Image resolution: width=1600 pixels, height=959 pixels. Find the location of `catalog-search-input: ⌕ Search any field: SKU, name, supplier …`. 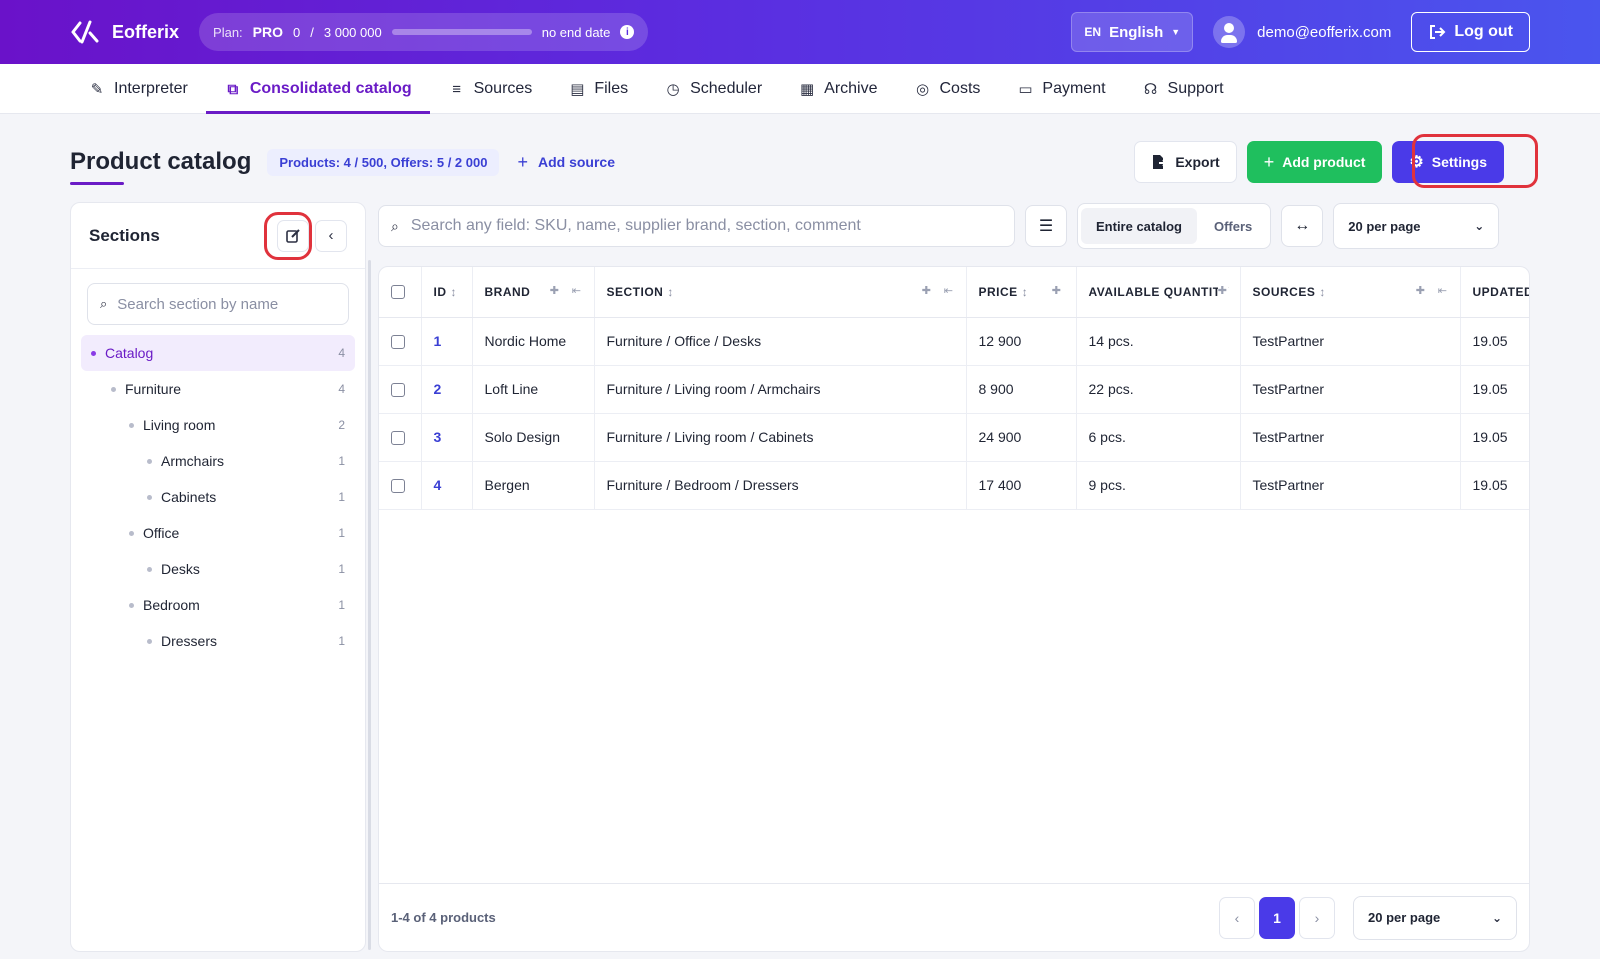

catalog-search-input: ⌕ Search any field: SKU, name, supplier … is located at coordinates (696, 226).